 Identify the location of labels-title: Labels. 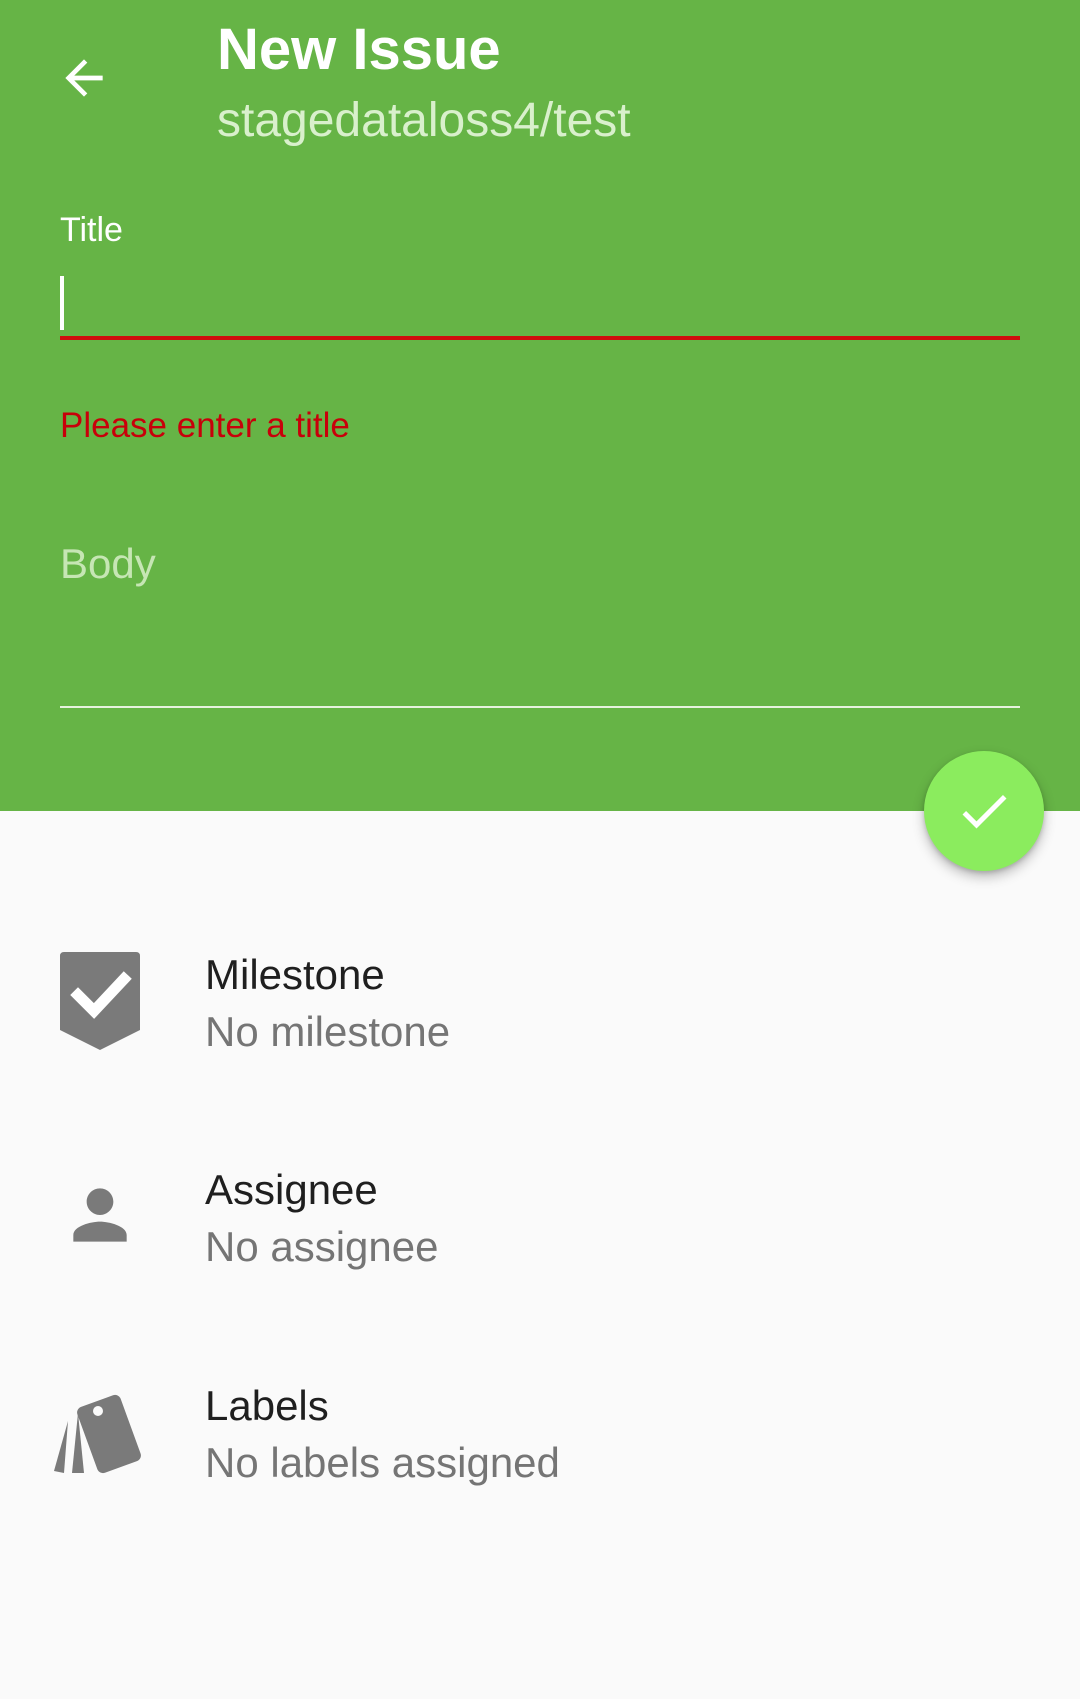
(267, 1405).